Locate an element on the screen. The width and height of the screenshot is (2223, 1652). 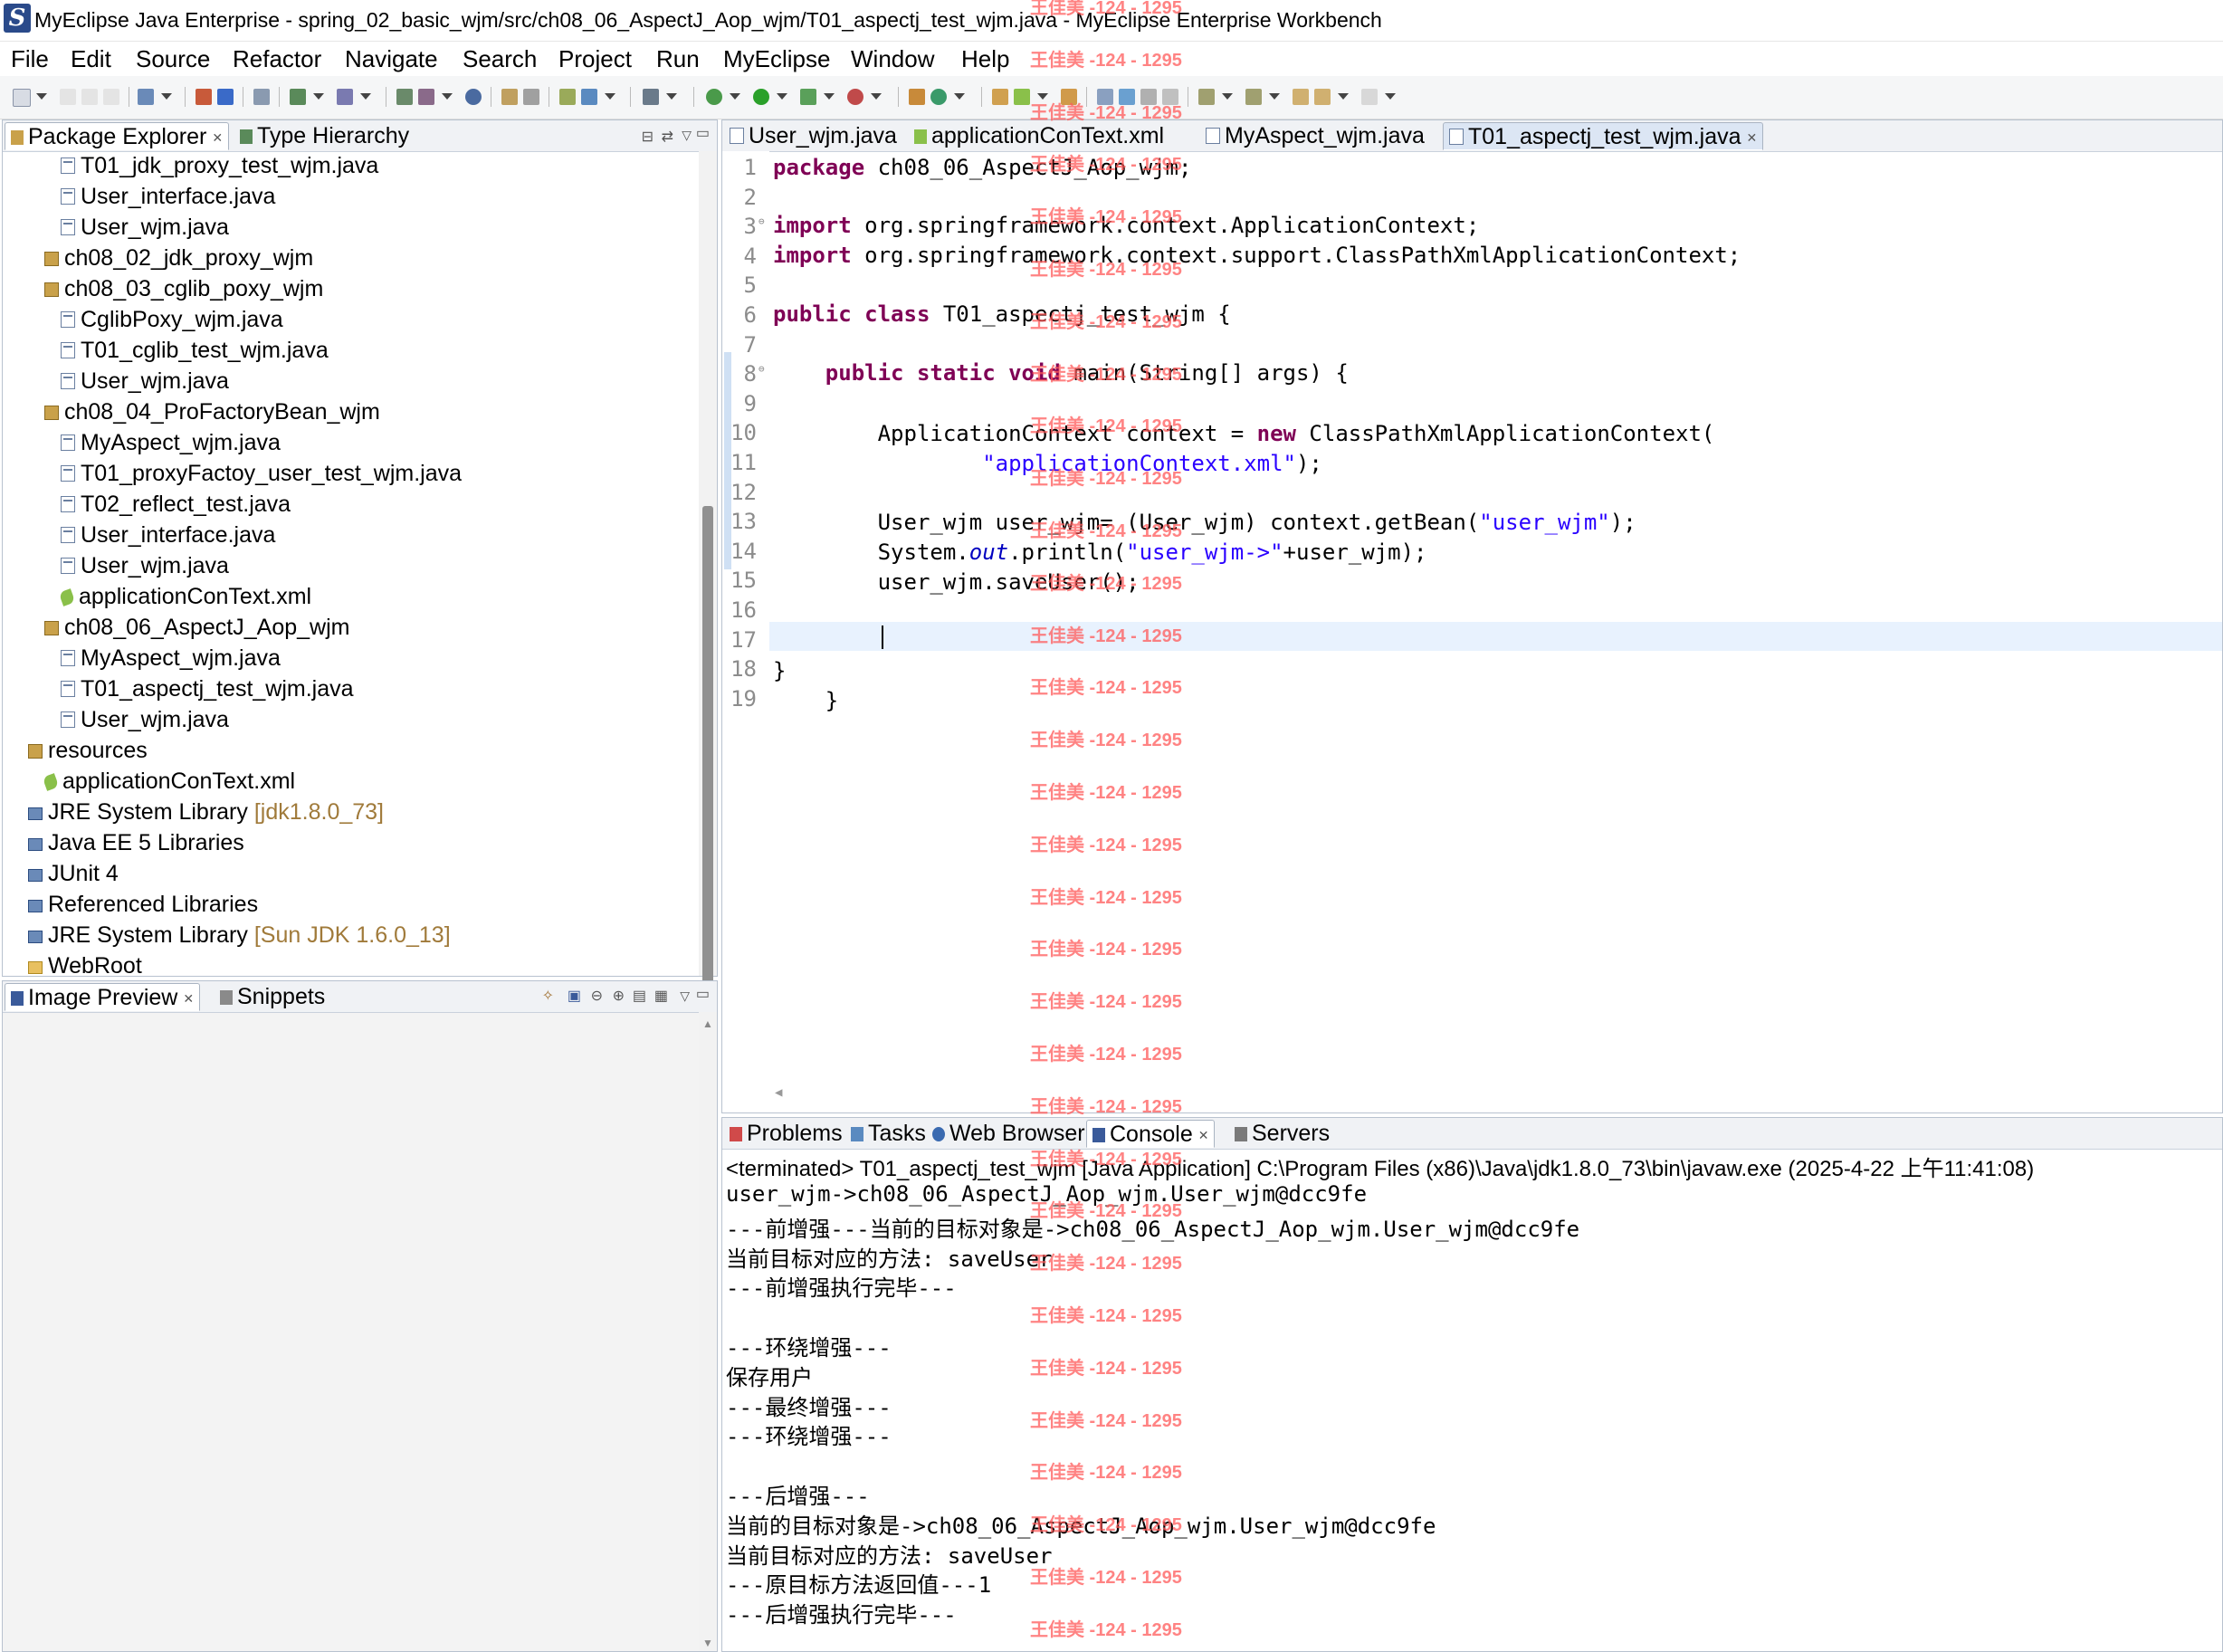
new-package-icon is located at coordinates (938, 97).